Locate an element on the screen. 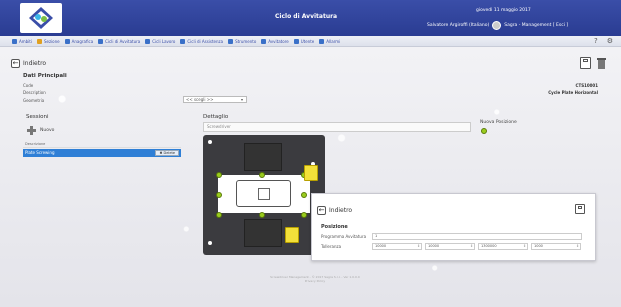 The height and width of the screenshot is (307, 621). back-button: ← Indietro is located at coordinates (28, 63).